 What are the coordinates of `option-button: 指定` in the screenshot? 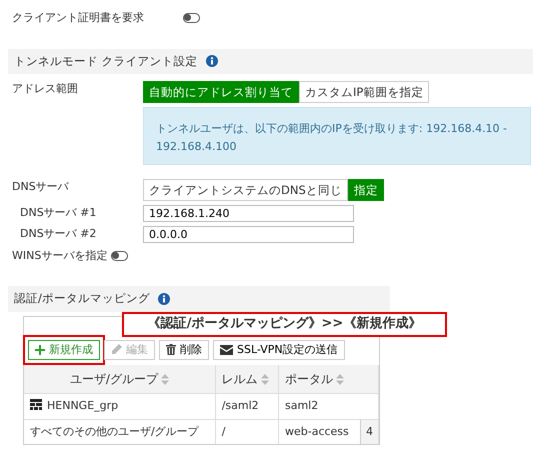 It's located at (366, 189).